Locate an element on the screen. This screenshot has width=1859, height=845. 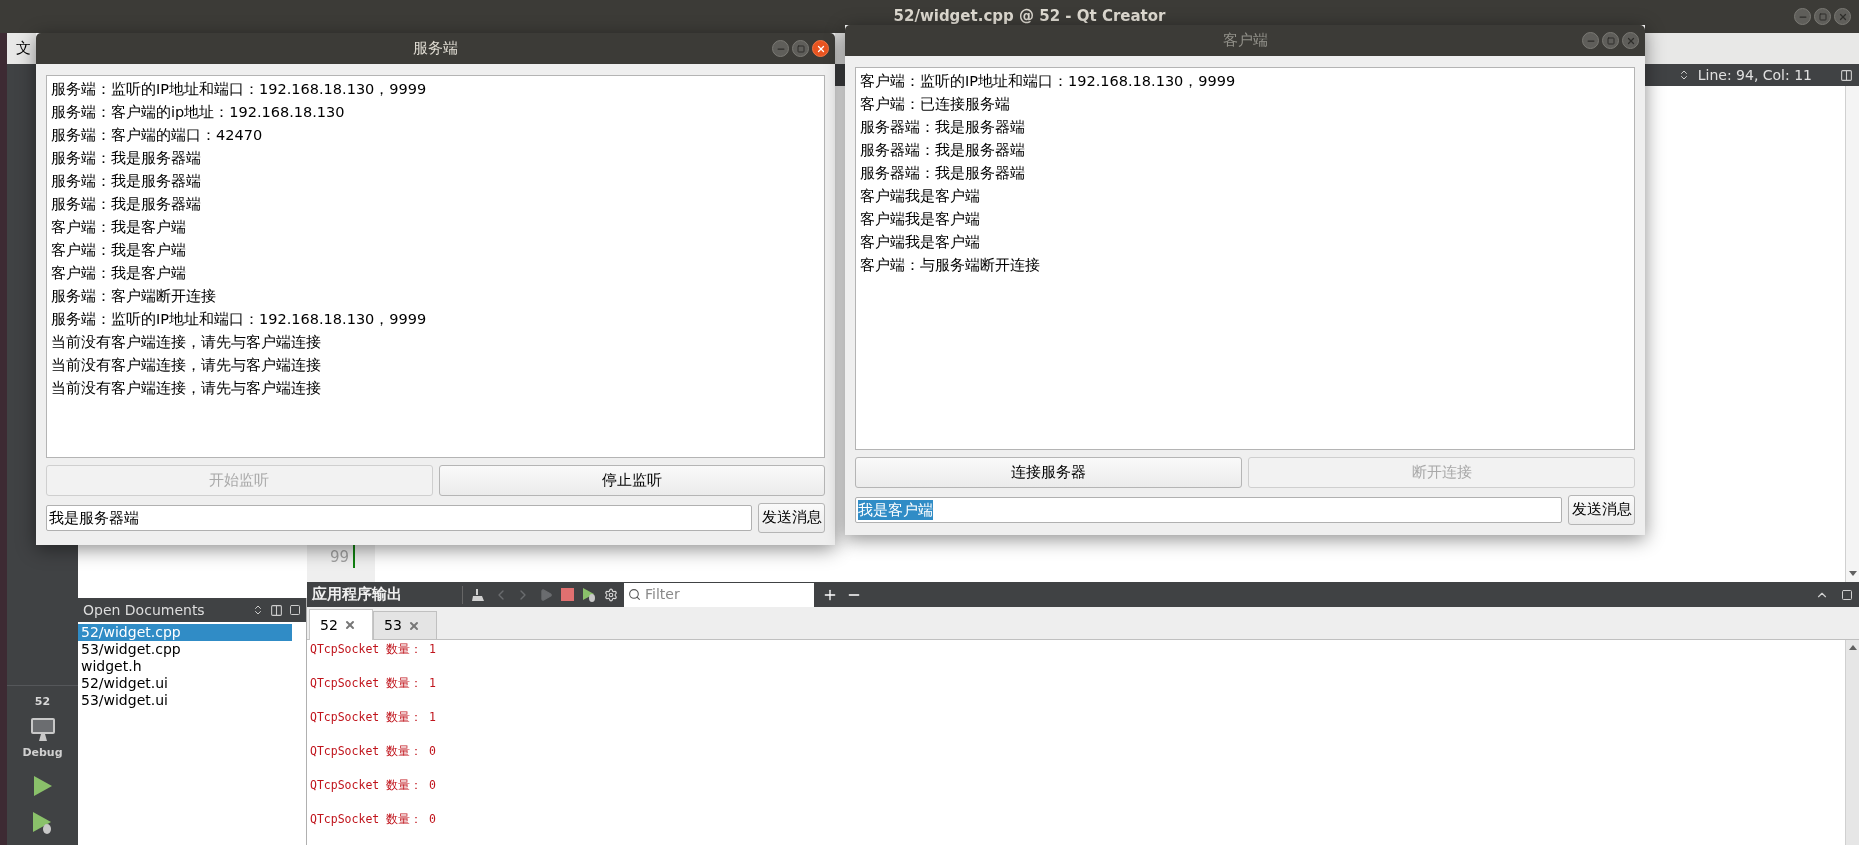
window-title: 服务端 is located at coordinates (435, 49).